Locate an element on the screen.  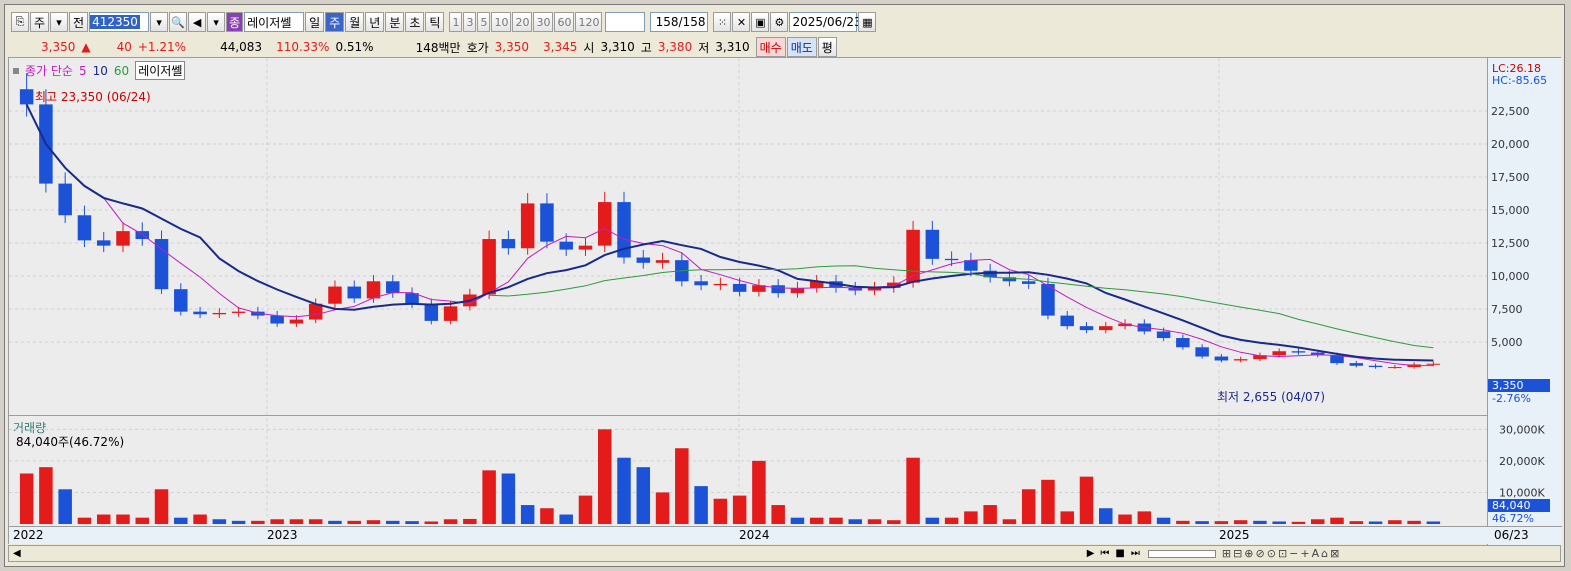
y-tick-label: 17,500 is located at coordinates (1510, 177).